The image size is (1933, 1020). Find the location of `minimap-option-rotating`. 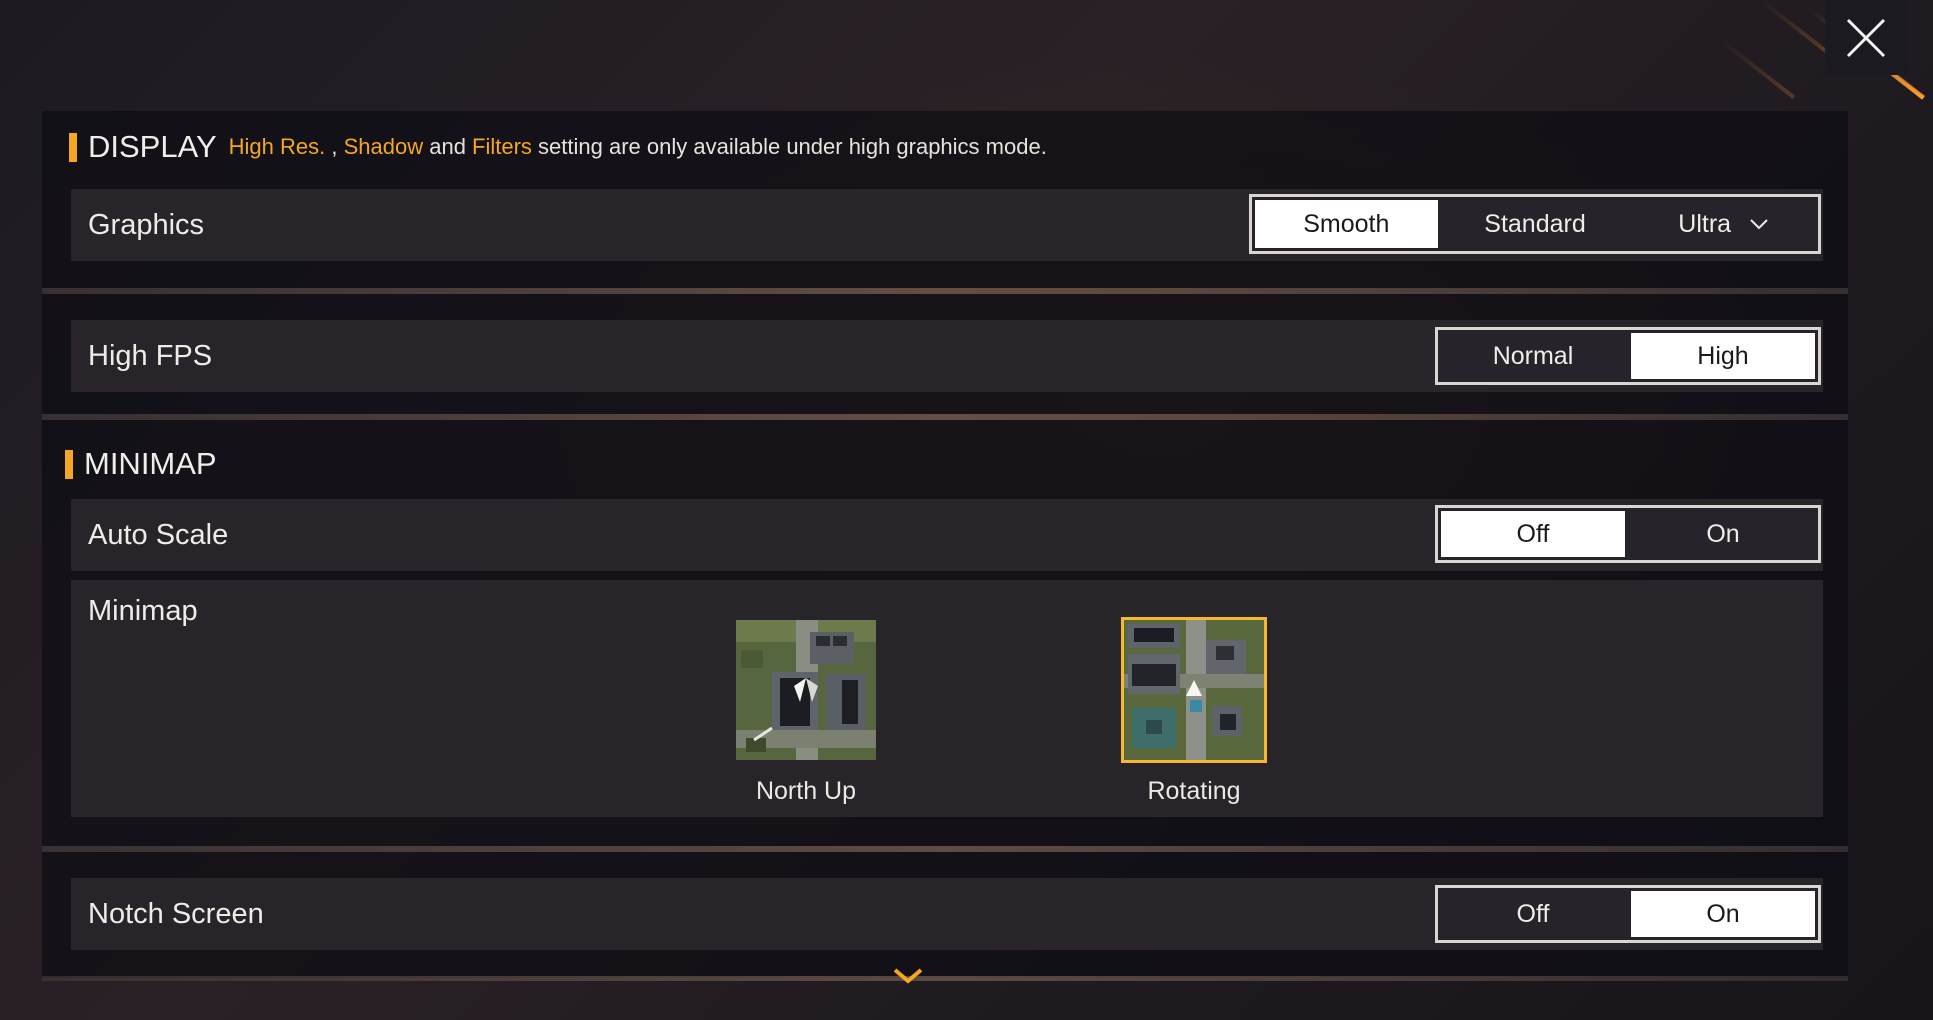

minimap-option-rotating is located at coordinates (1194, 690).